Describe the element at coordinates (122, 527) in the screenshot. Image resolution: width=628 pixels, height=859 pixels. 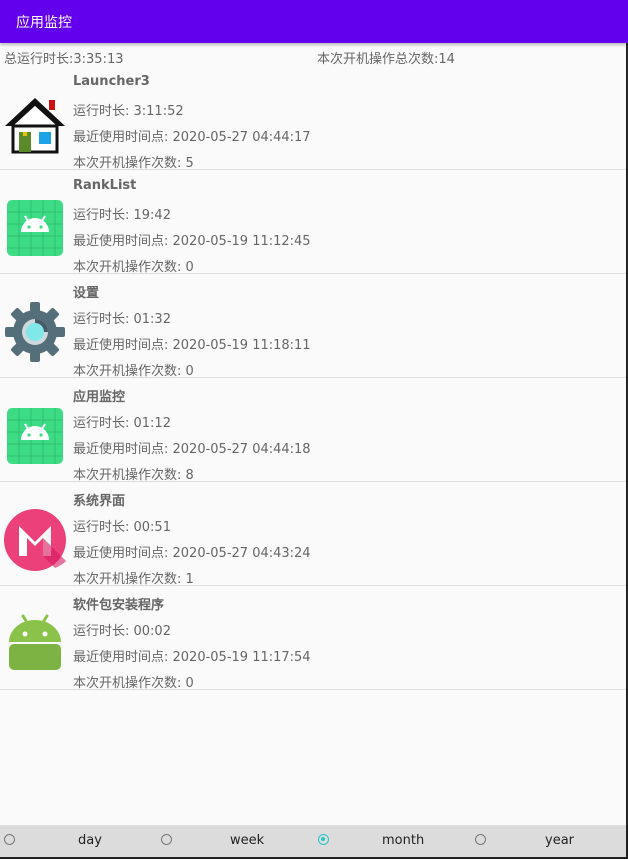
I see `app-runtime: 运行时长: 00:51` at that location.